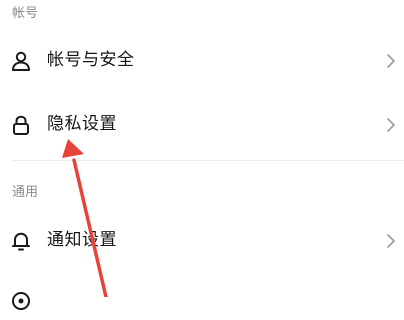 The width and height of the screenshot is (404, 320). What do you see at coordinates (21, 125) in the screenshot?
I see `lock-icon` at bounding box center [21, 125].